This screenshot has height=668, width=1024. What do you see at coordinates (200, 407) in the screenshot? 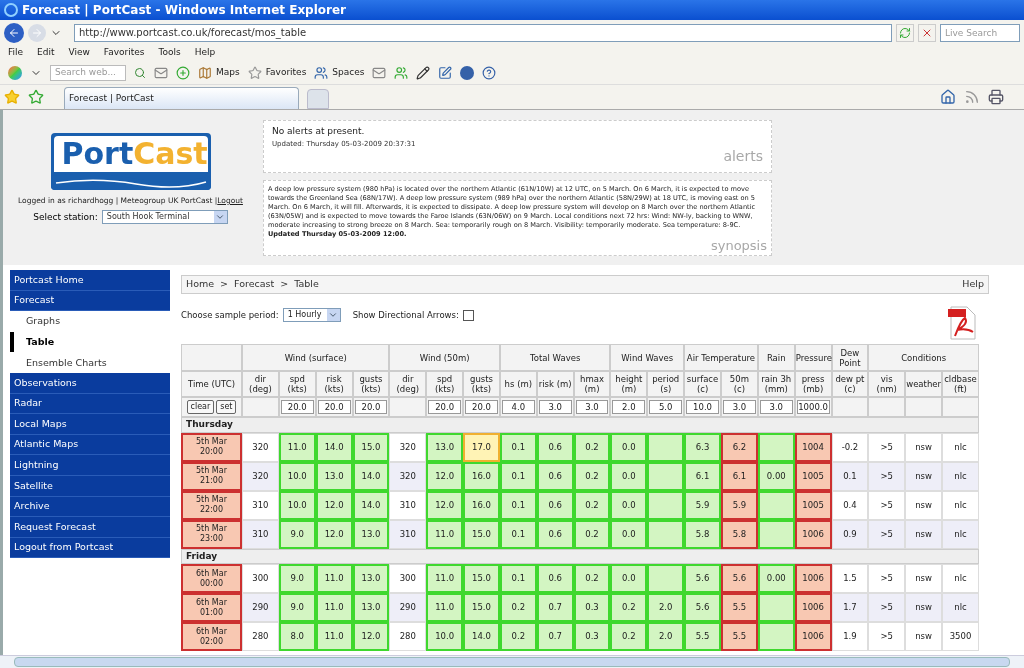
I see `table-button: clear` at bounding box center [200, 407].